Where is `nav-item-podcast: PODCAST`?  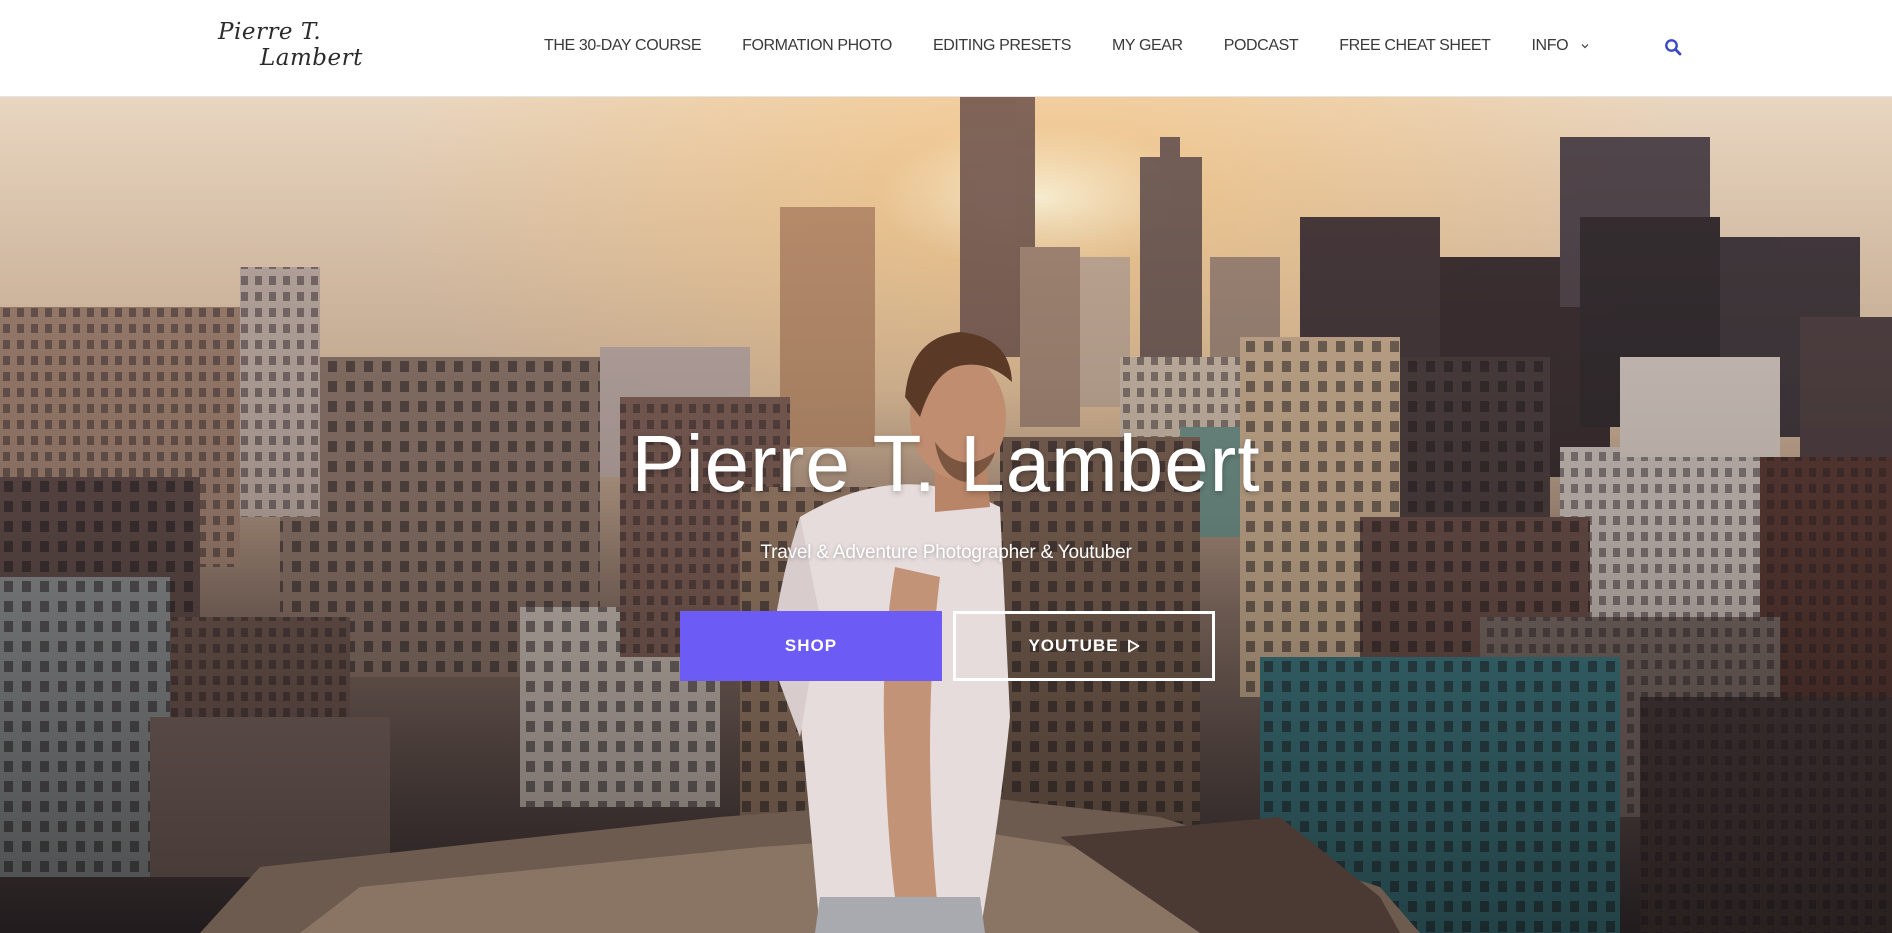
nav-item-podcast: PODCAST is located at coordinates (1261, 46).